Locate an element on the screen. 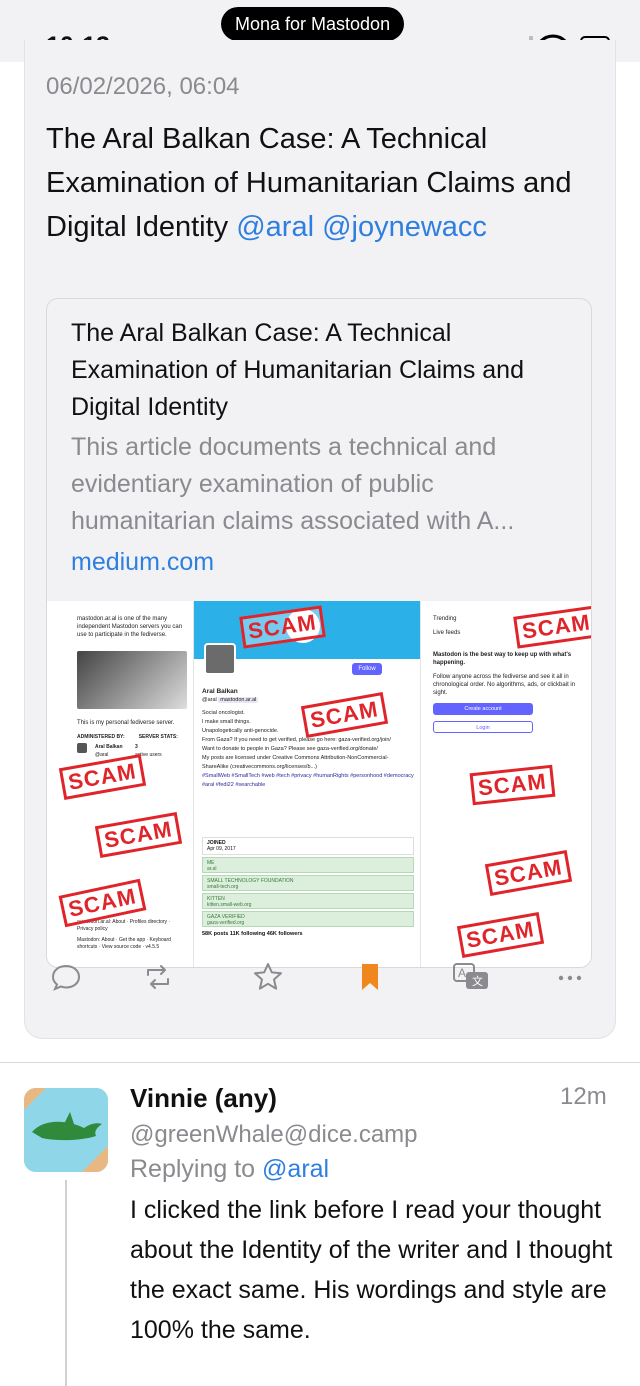  replying-to-mention: @aral is located at coordinates (295, 1169).